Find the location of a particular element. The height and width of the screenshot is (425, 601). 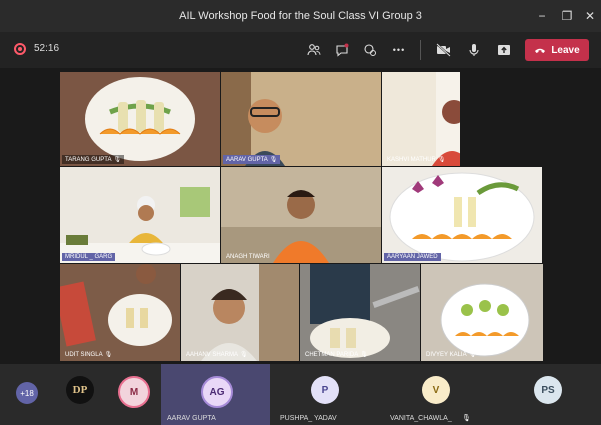

share-button is located at coordinates (504, 50).